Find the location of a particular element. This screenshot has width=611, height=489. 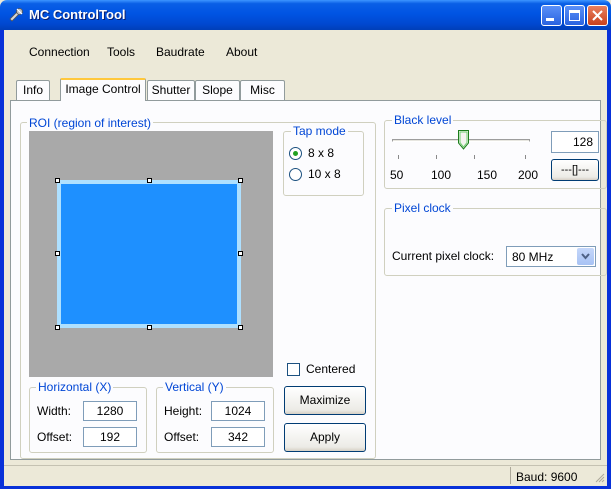

width-label: Width: is located at coordinates (54, 411).